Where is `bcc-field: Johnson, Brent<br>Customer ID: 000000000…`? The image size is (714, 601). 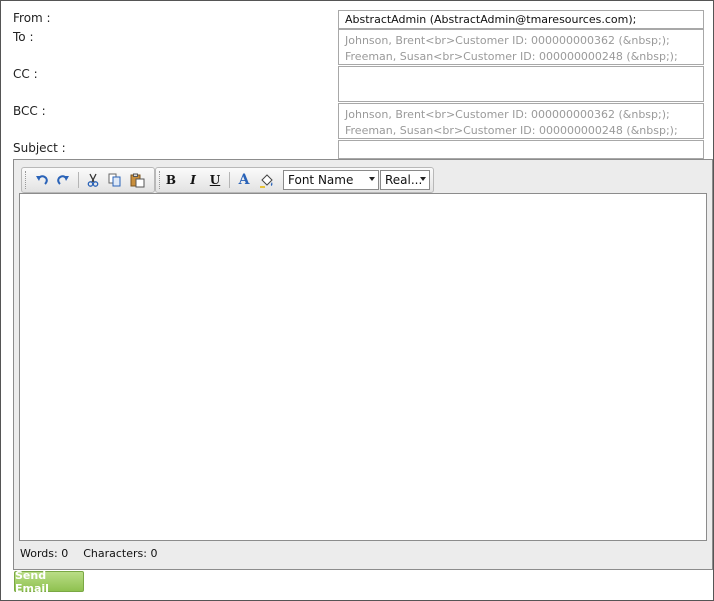
bcc-field: Johnson, Brent<br>Customer ID: 000000000… is located at coordinates (521, 121).